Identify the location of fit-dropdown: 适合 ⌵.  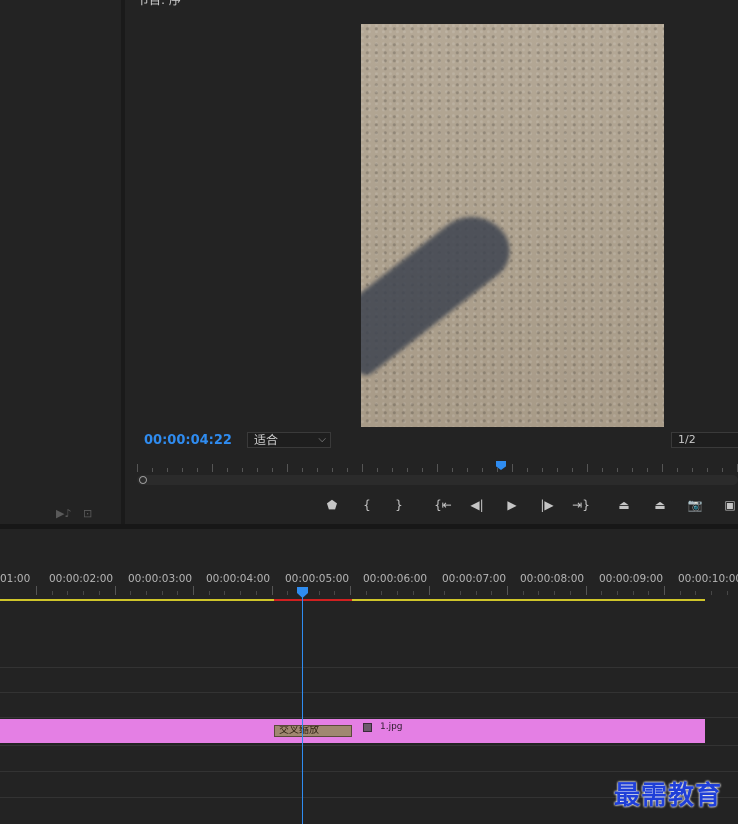
(289, 440).